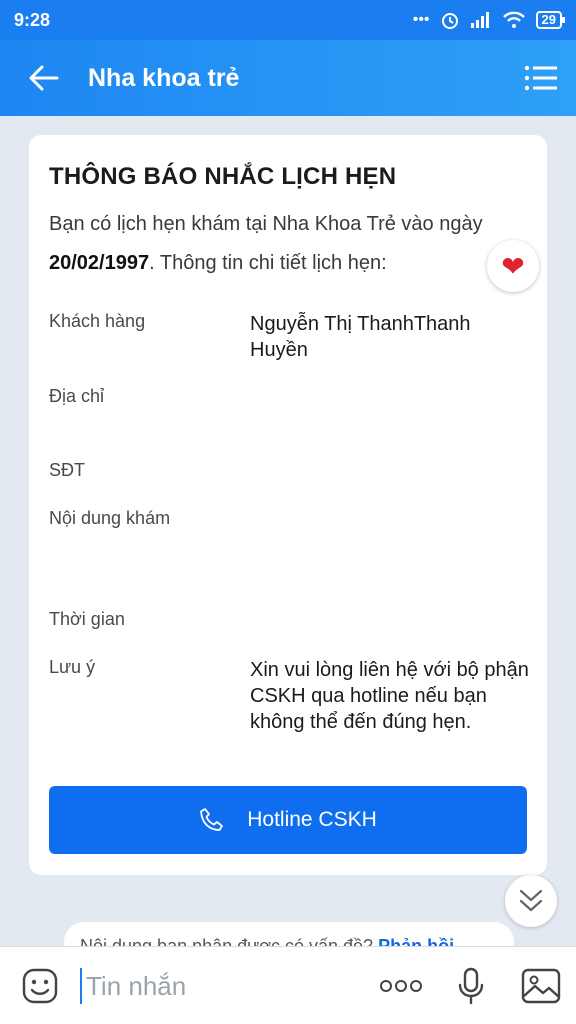 Image resolution: width=576 pixels, height=1024 pixels. What do you see at coordinates (223, 176) in the screenshot?
I see `card-heading: THÔNG BÁO NHẮC LỊCH HẸN` at bounding box center [223, 176].